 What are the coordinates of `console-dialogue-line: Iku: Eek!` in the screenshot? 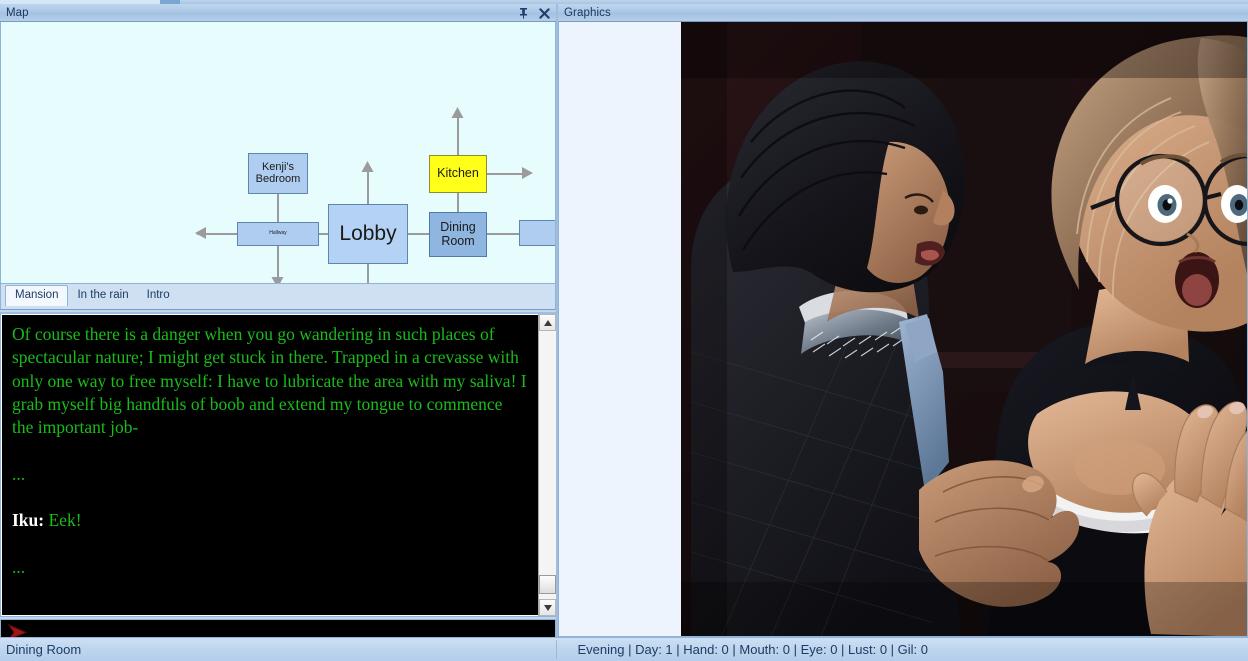 It's located at (270, 520).